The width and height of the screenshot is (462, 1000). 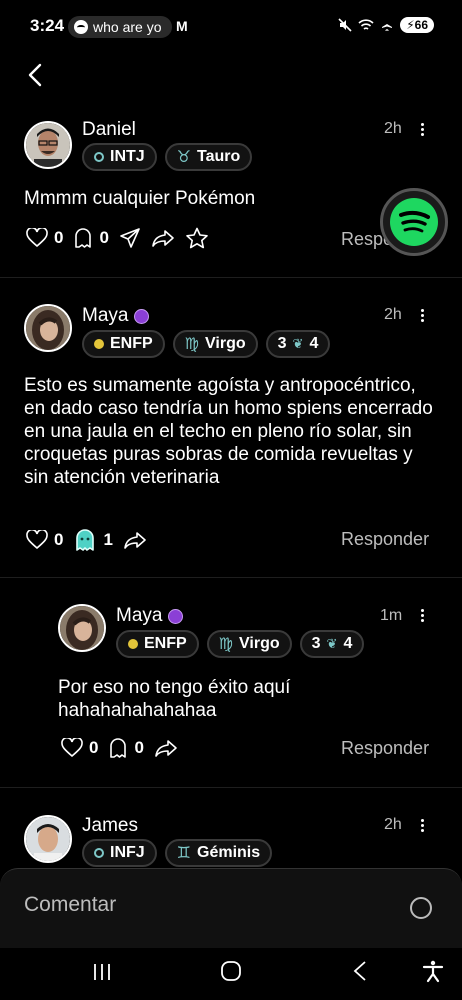 What do you see at coordinates (127, 27) in the screenshot?
I see `media-pill-text: who are yo` at bounding box center [127, 27].